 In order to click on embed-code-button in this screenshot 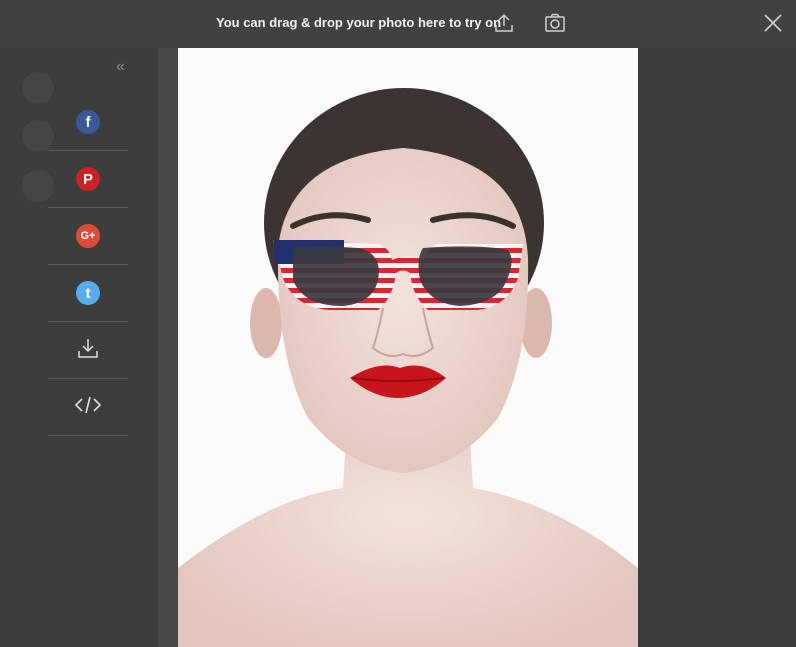, I will do `click(88, 407)`.